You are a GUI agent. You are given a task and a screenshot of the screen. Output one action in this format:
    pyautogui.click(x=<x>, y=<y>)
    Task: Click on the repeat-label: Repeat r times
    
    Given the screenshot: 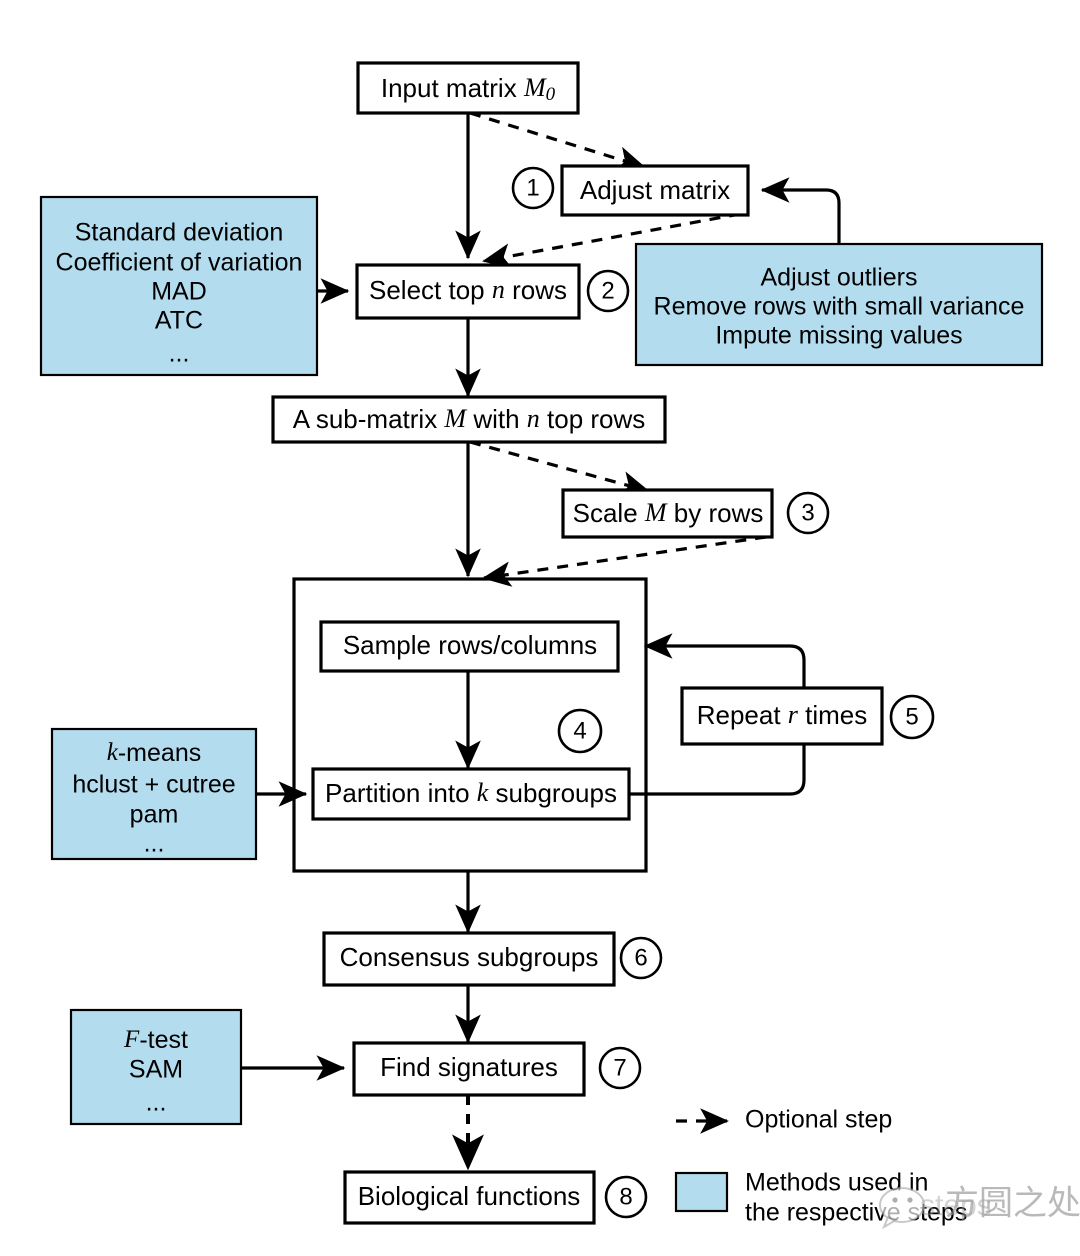 What is the action you would take?
    pyautogui.click(x=782, y=715)
    